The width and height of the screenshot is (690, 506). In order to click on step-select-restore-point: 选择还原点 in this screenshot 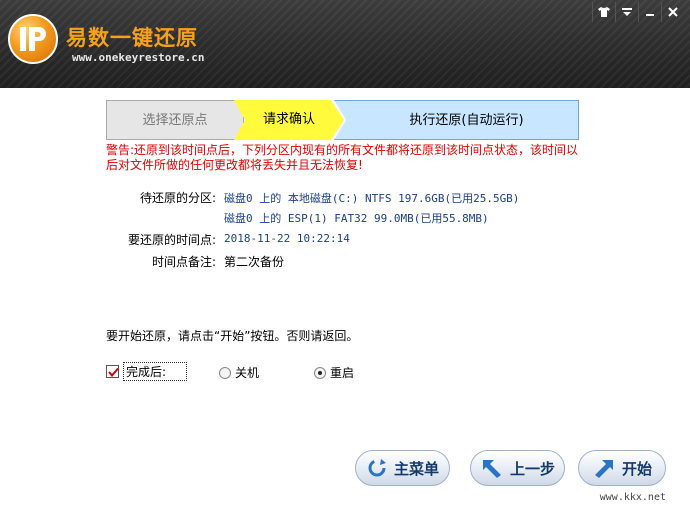, I will do `click(175, 120)`.